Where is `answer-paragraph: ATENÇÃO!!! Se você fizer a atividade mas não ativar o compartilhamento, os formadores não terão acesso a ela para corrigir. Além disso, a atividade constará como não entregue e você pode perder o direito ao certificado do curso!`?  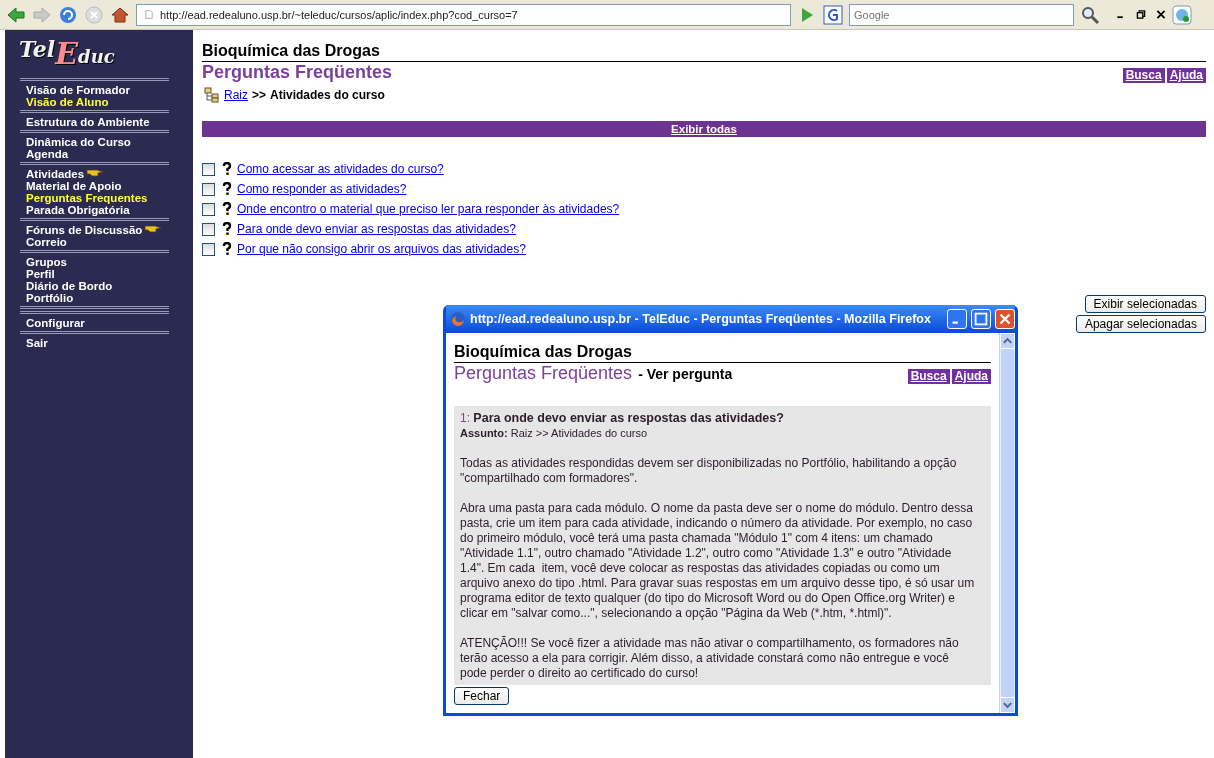 answer-paragraph: ATENÇÃO!!! Se você fizer a atividade mas não ativar o compartilhamento, os formadores não terão acesso a ela para corrigir. Além disso, a atividade constará como não entregue e você pode perder o direito ao certificado do curso! is located at coordinates (710, 658).